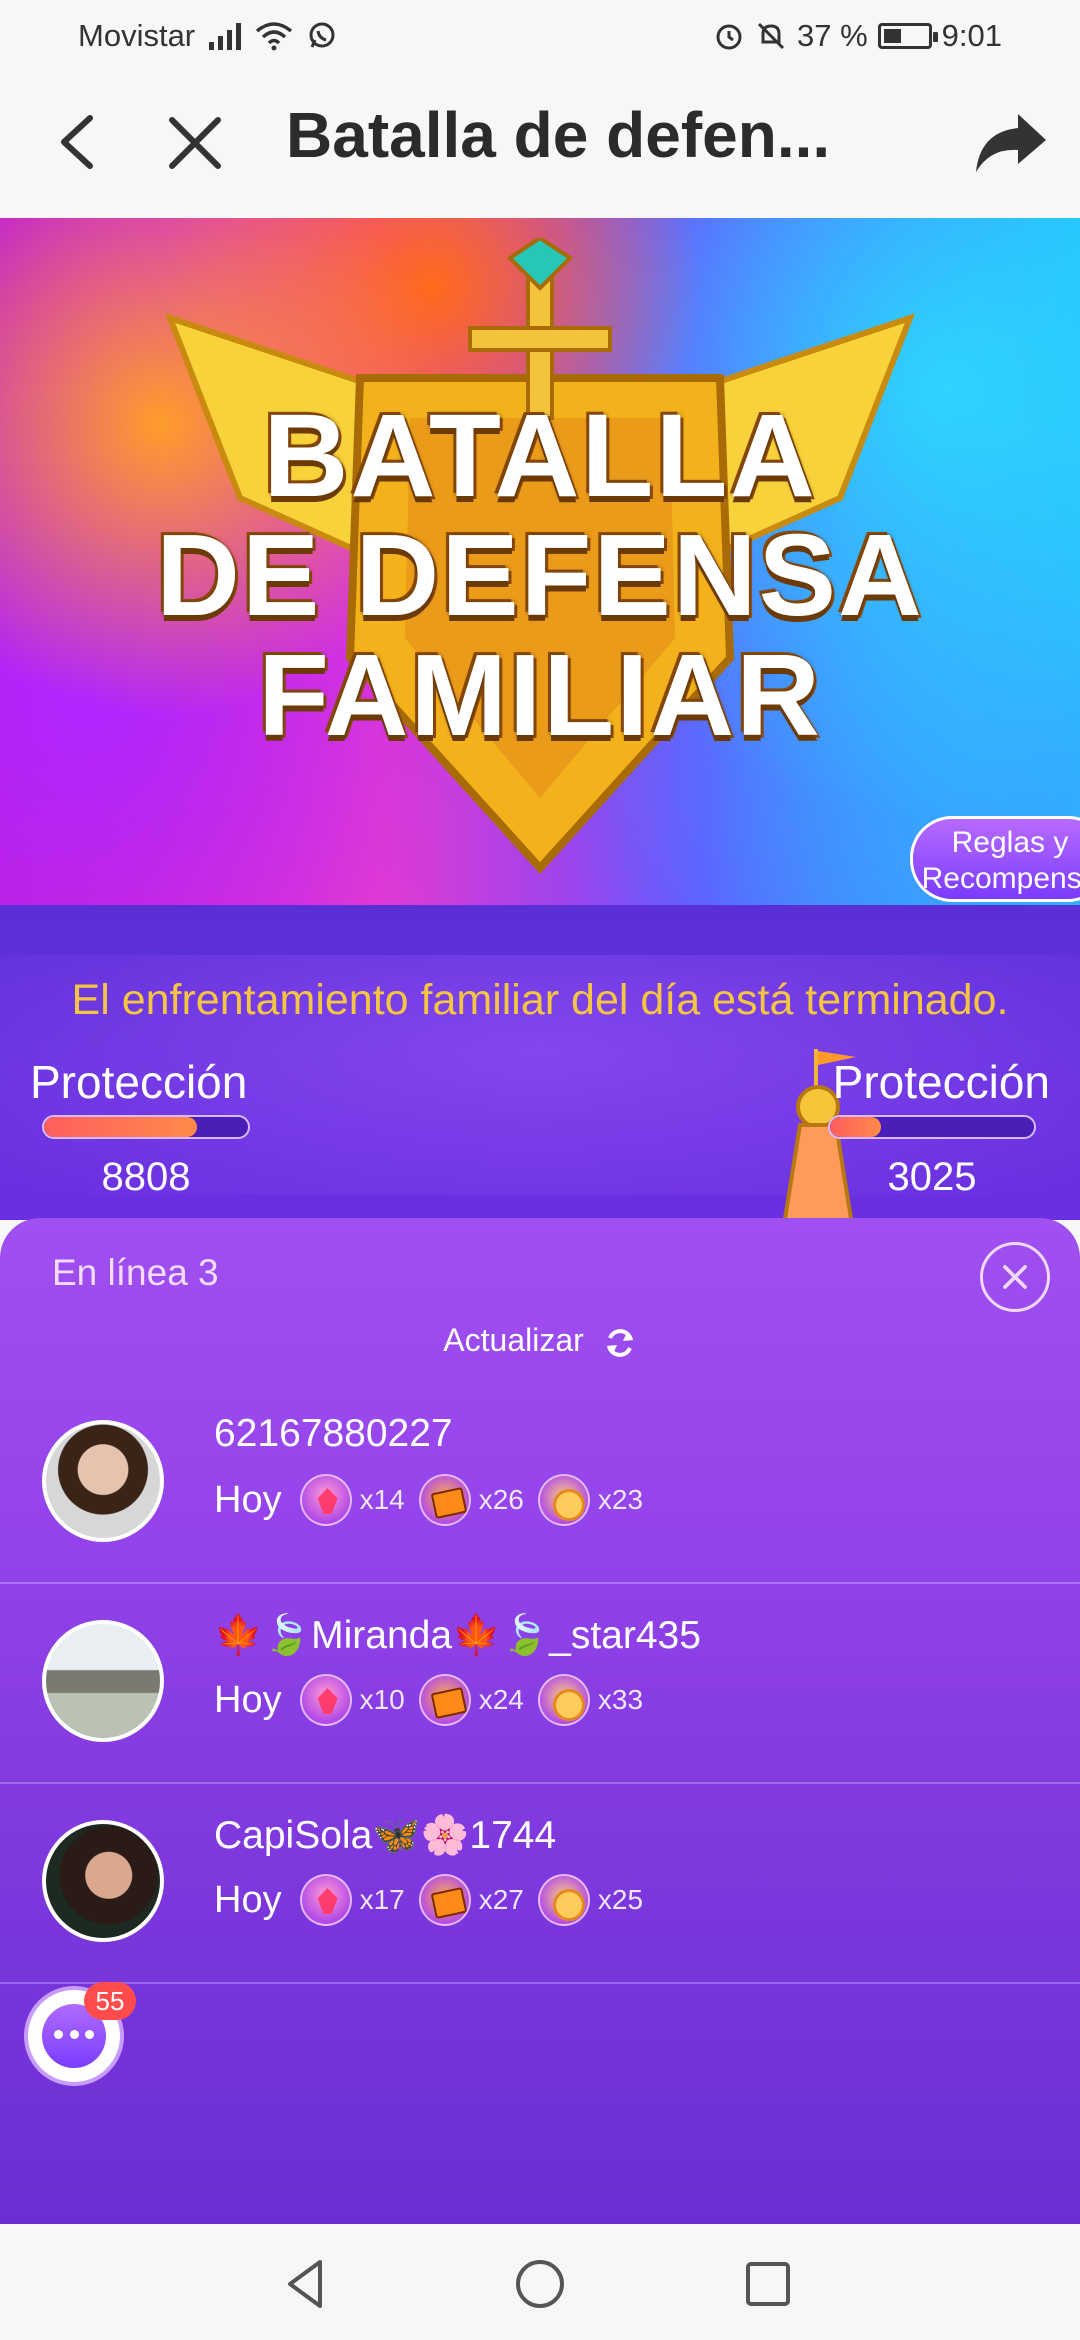 The height and width of the screenshot is (2340, 1080). What do you see at coordinates (308, 2284) in the screenshot?
I see `nav-back-icon` at bounding box center [308, 2284].